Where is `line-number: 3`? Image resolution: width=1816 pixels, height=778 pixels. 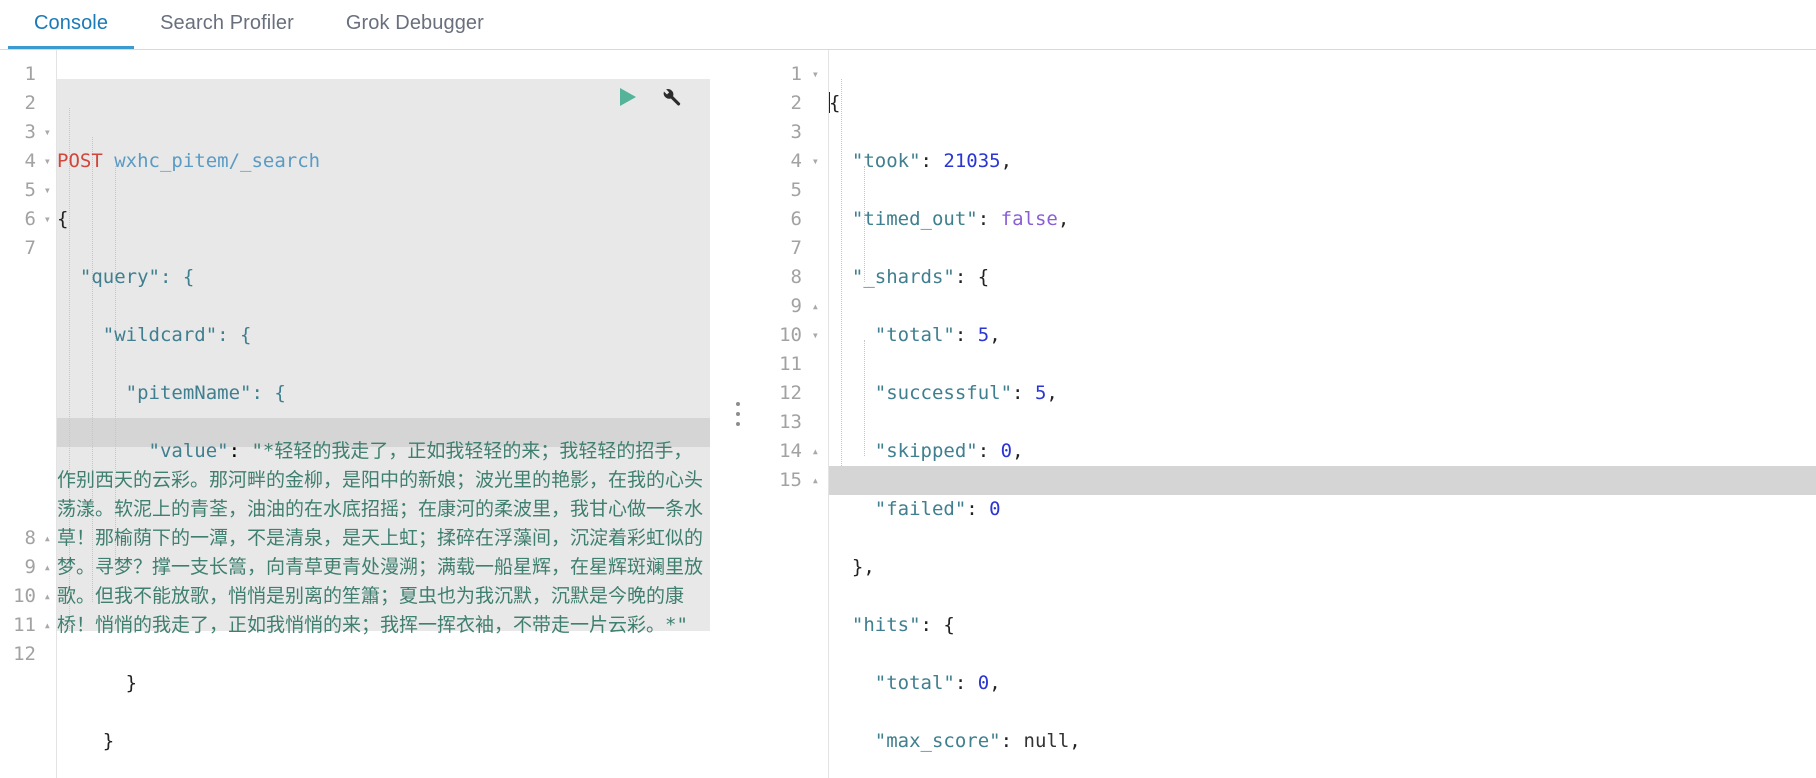 line-number: 3 is located at coordinates (797, 132).